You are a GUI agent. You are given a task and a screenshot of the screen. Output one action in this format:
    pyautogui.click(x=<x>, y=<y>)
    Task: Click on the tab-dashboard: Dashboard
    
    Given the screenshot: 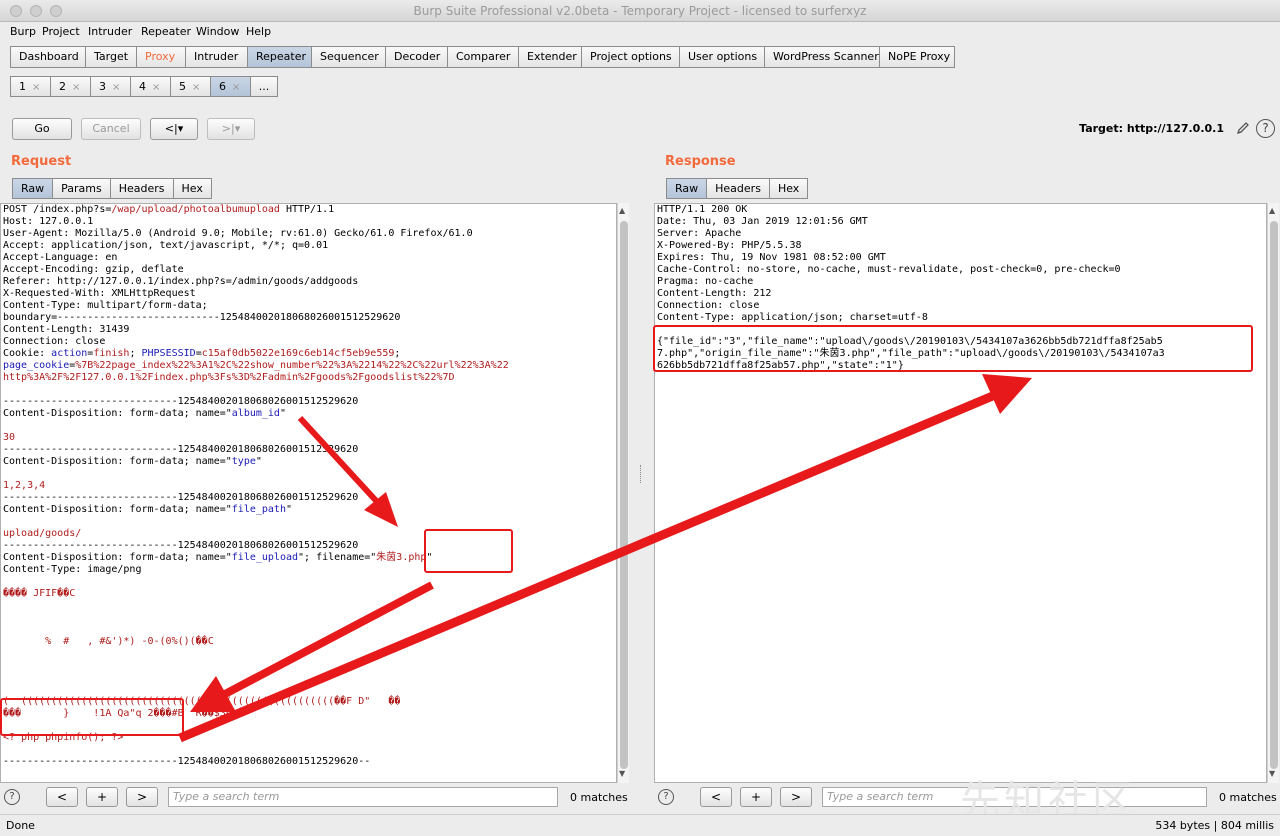 What is the action you would take?
    pyautogui.click(x=47, y=57)
    